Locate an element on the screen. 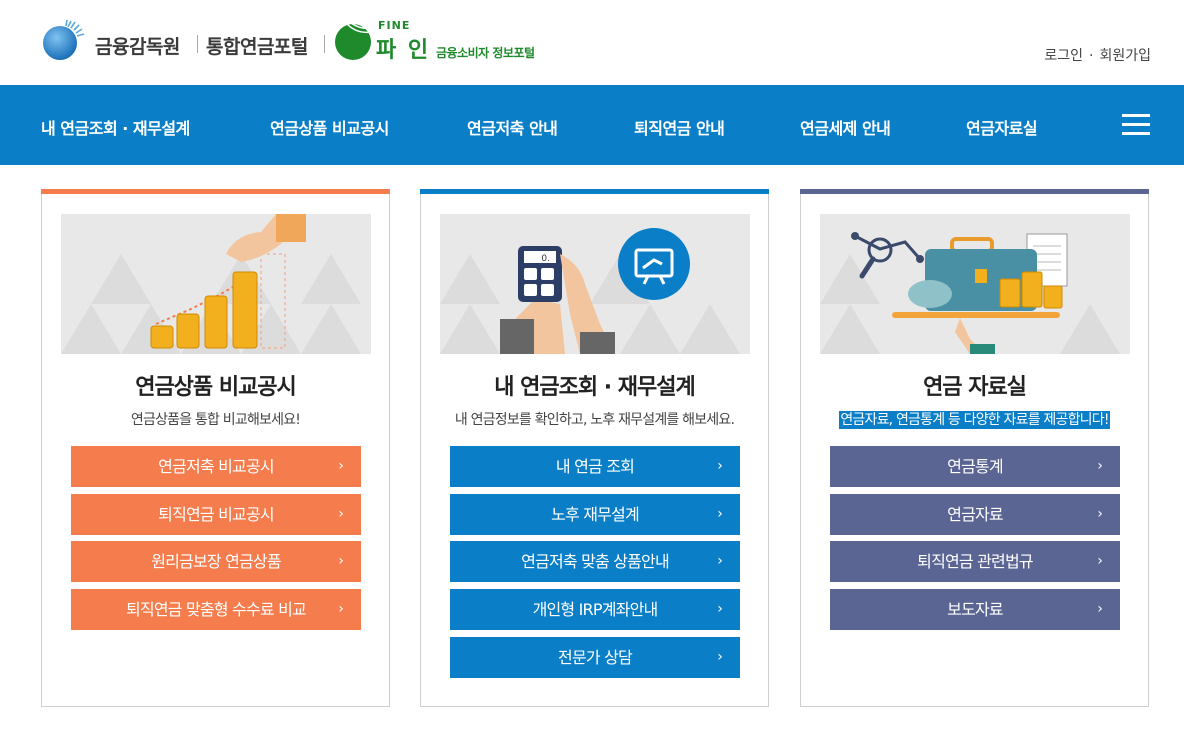 The image size is (1184, 735). card-description: 연금상품을 통합 비교해보세요! is located at coordinates (215, 420).